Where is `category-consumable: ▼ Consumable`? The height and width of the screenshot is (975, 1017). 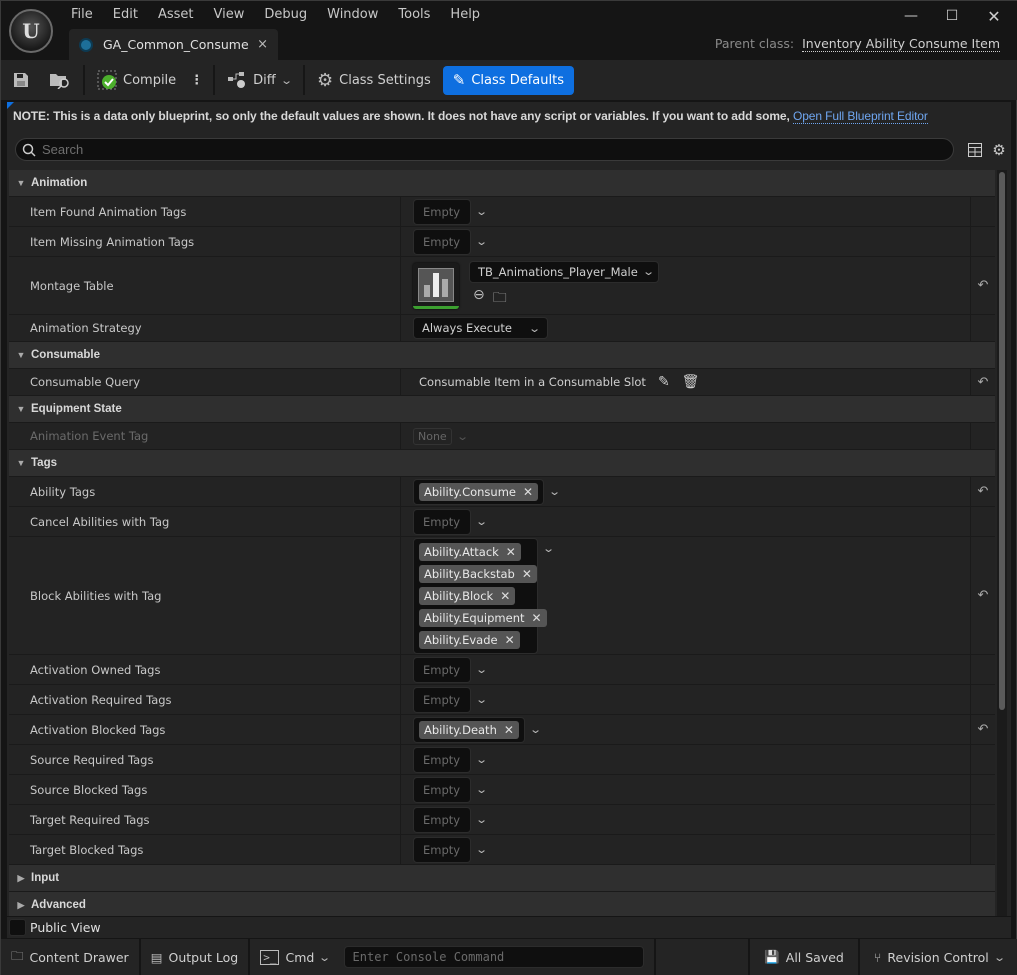
category-consumable: ▼ Consumable is located at coordinates (502, 355).